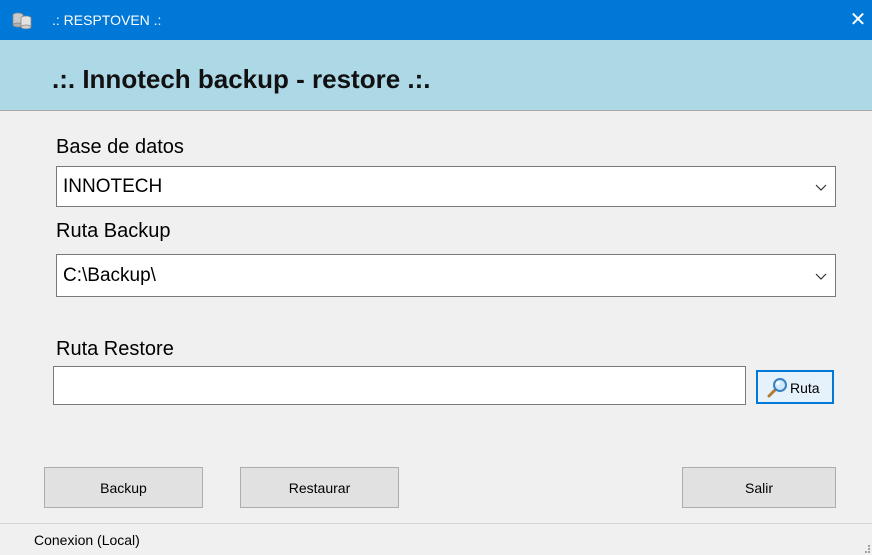 Image resolution: width=872 pixels, height=555 pixels. Describe the element at coordinates (115, 349) in the screenshot. I see `restore-path-label: Ruta Restore` at that location.